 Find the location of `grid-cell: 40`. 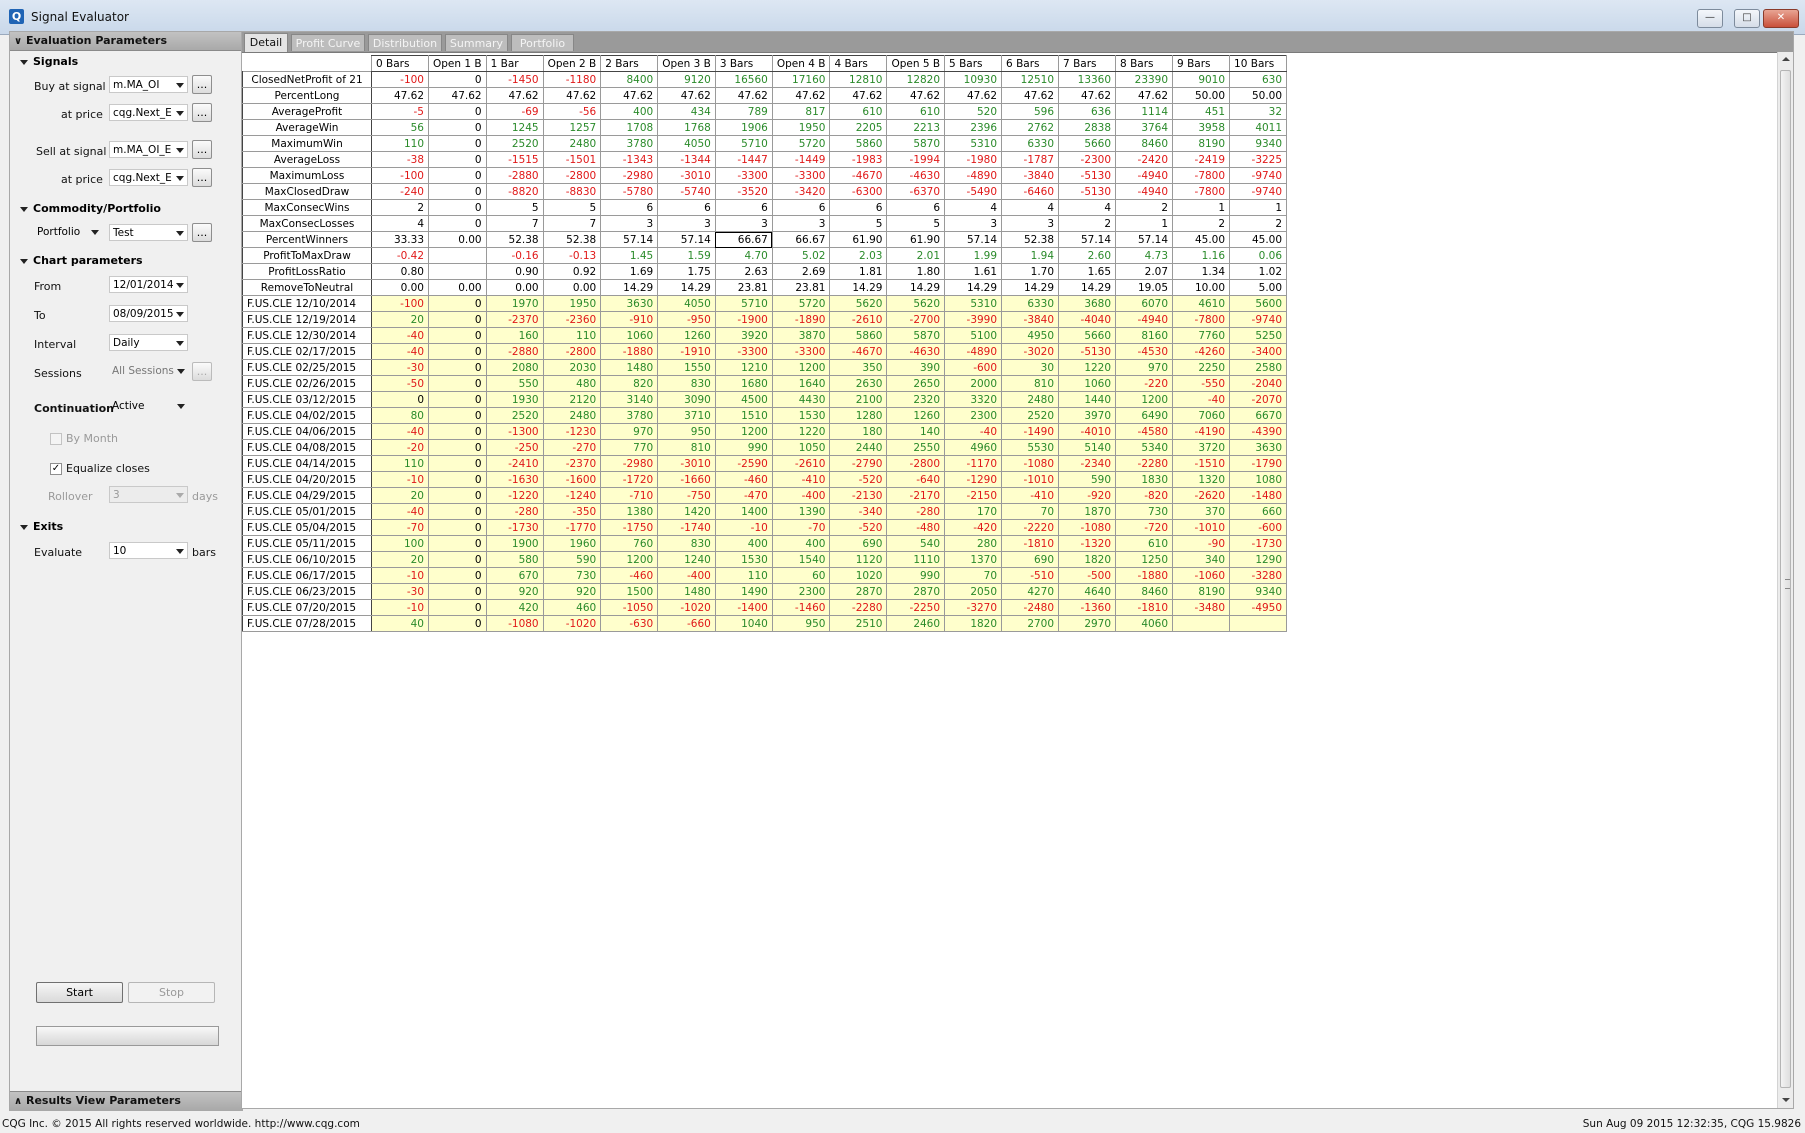

grid-cell: 40 is located at coordinates (400, 623).